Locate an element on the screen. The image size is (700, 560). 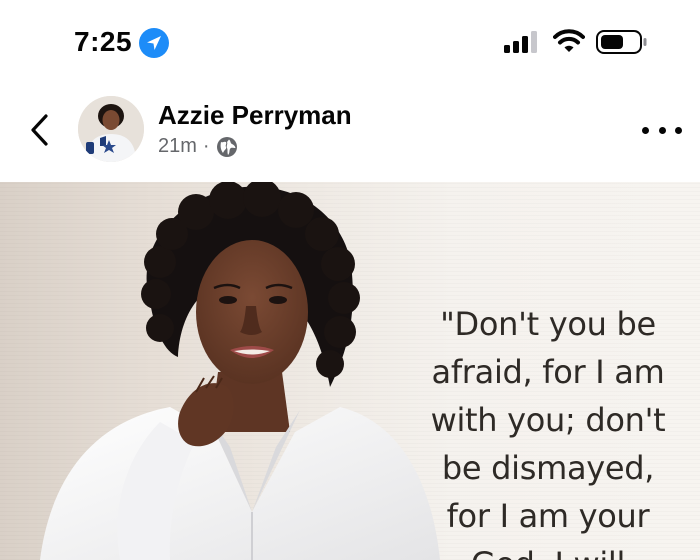
status-bar: 7:25 is located at coordinates (350, 40).